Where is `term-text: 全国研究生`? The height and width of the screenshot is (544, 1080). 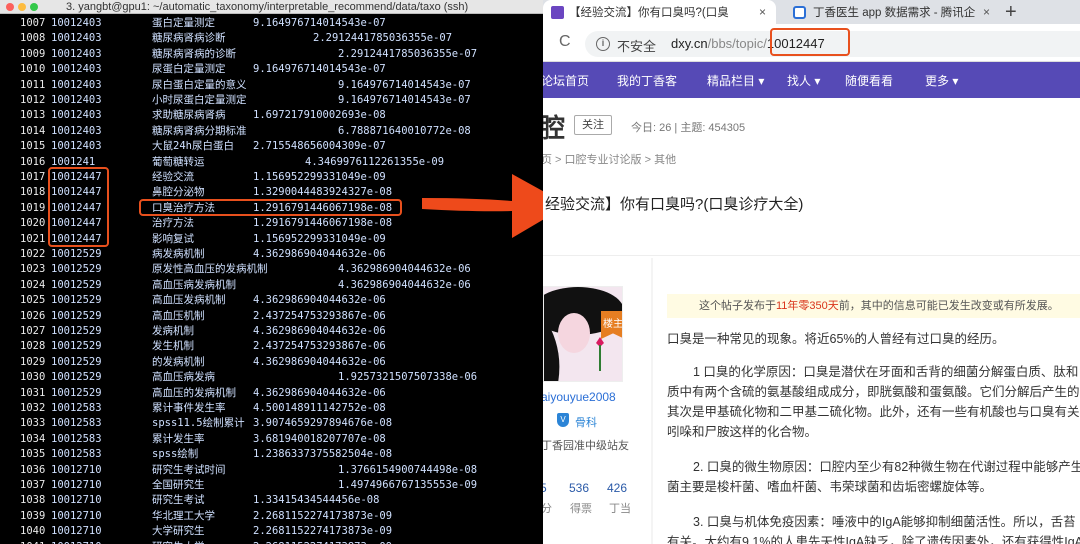 term-text: 全国研究生 is located at coordinates (178, 485).